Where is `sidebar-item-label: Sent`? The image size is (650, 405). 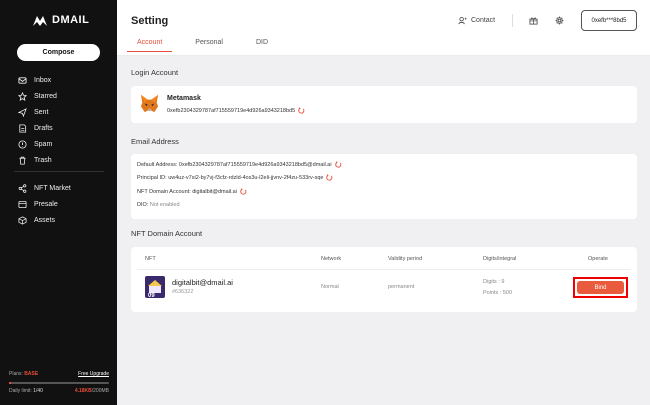 sidebar-item-label: Sent is located at coordinates (41, 112).